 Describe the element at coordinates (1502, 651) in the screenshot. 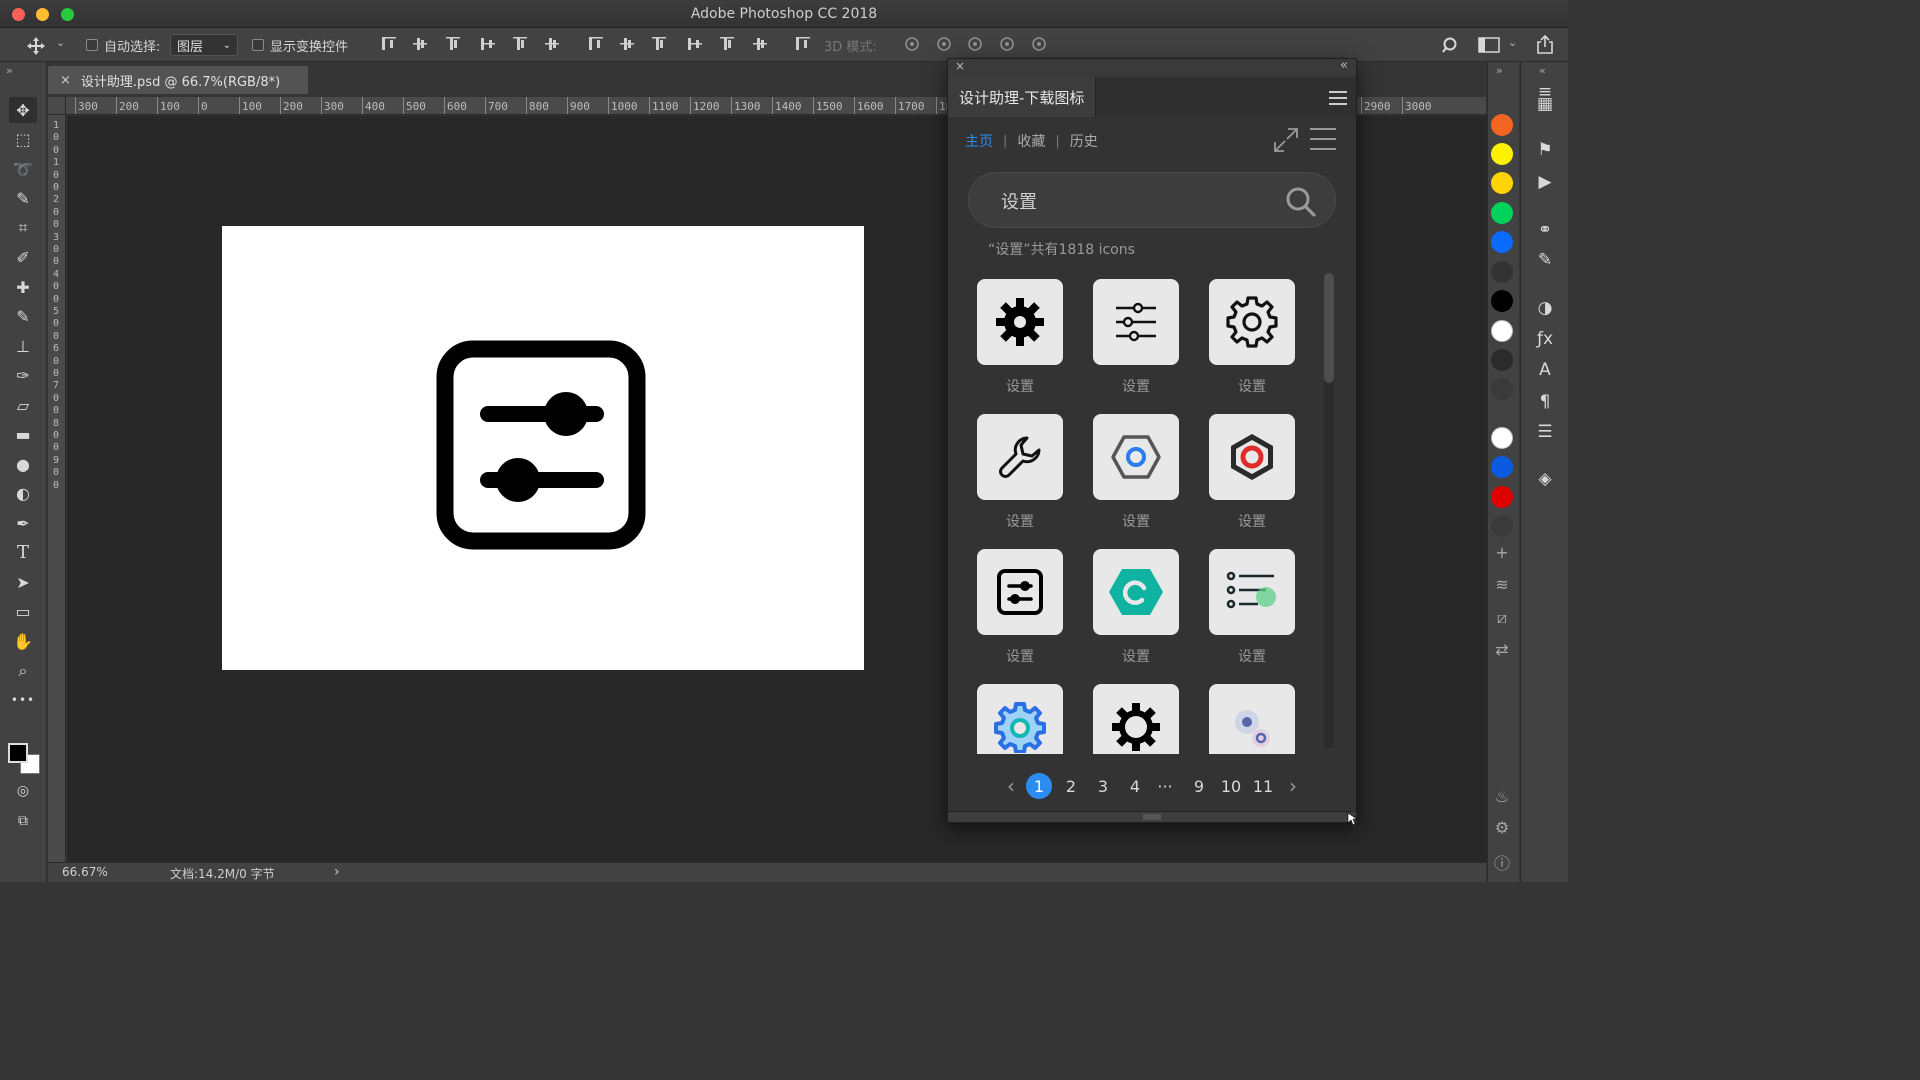

I see `swap-icon: ⇄` at that location.